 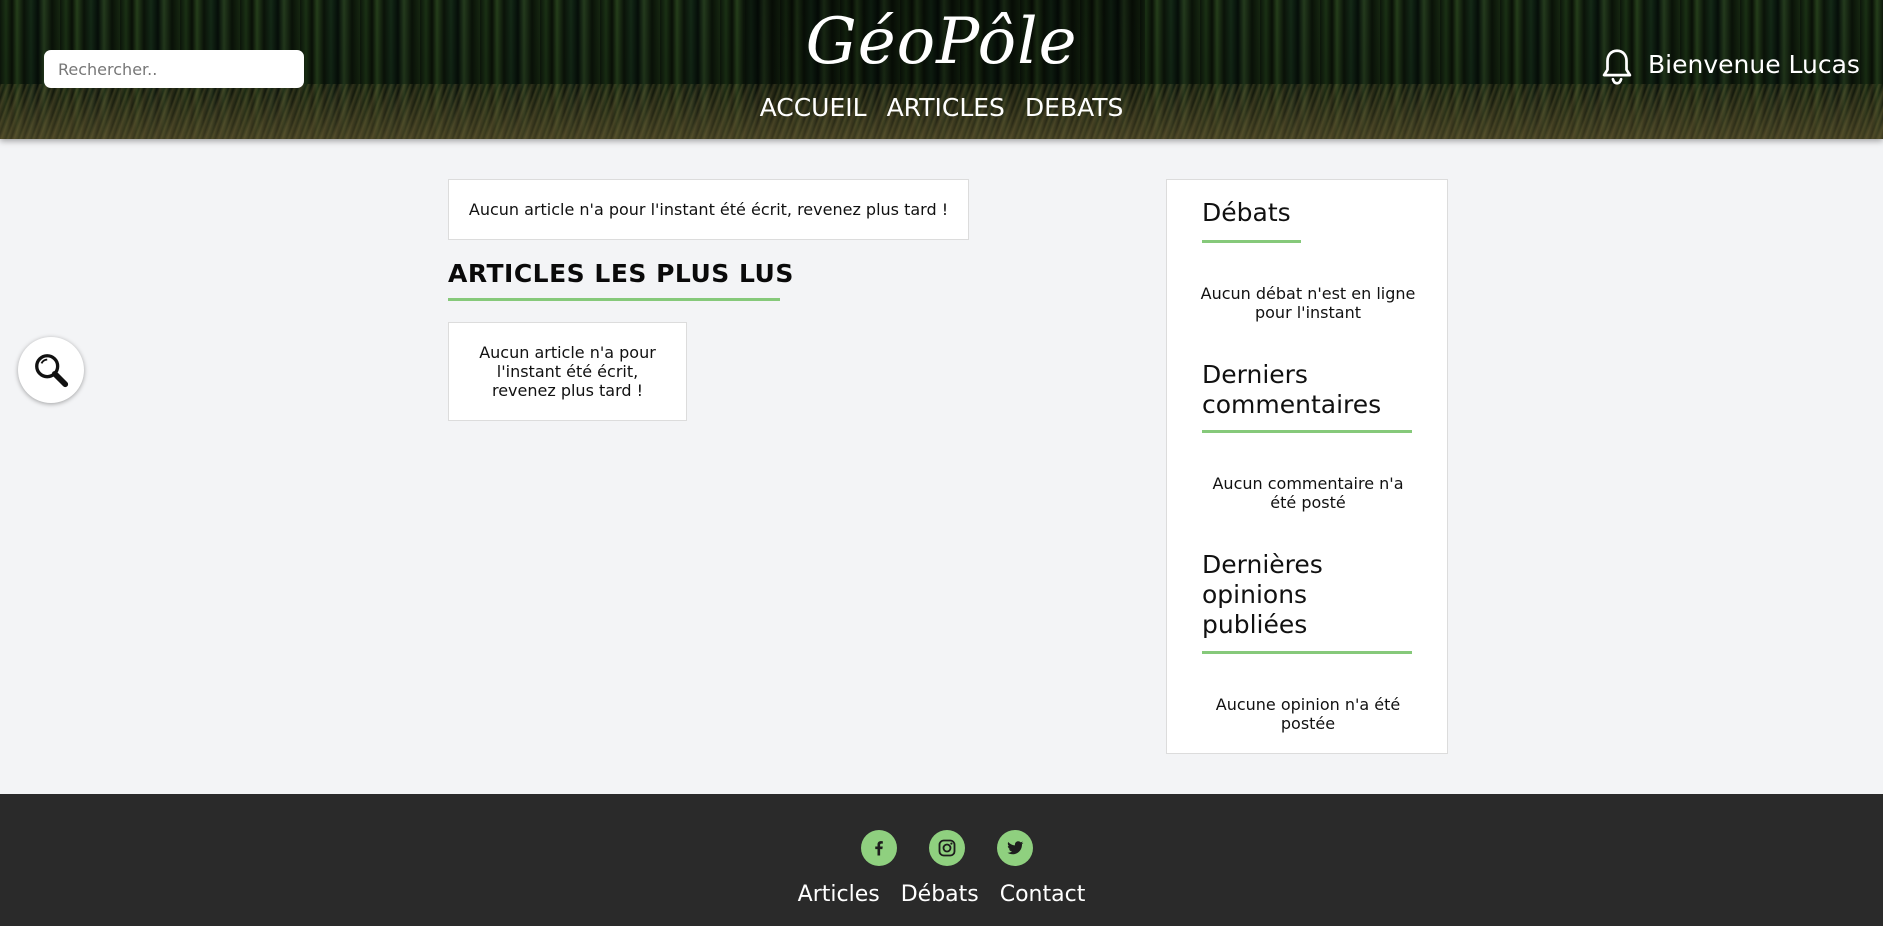 I want to click on main-nav: ACCUEIL ARTICLES DEBATS, so click(x=941, y=108).